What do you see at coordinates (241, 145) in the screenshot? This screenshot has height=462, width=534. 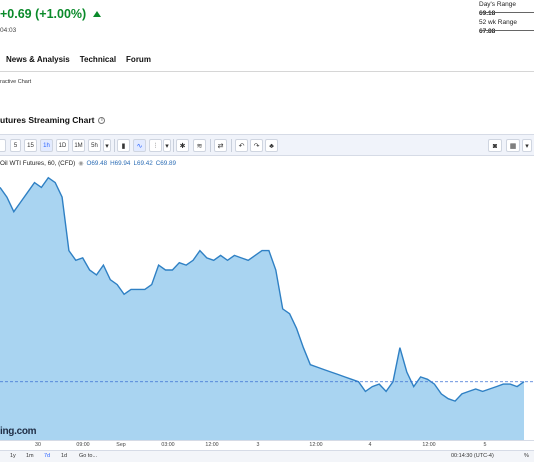 I see `undo-icon: ↶` at bounding box center [241, 145].